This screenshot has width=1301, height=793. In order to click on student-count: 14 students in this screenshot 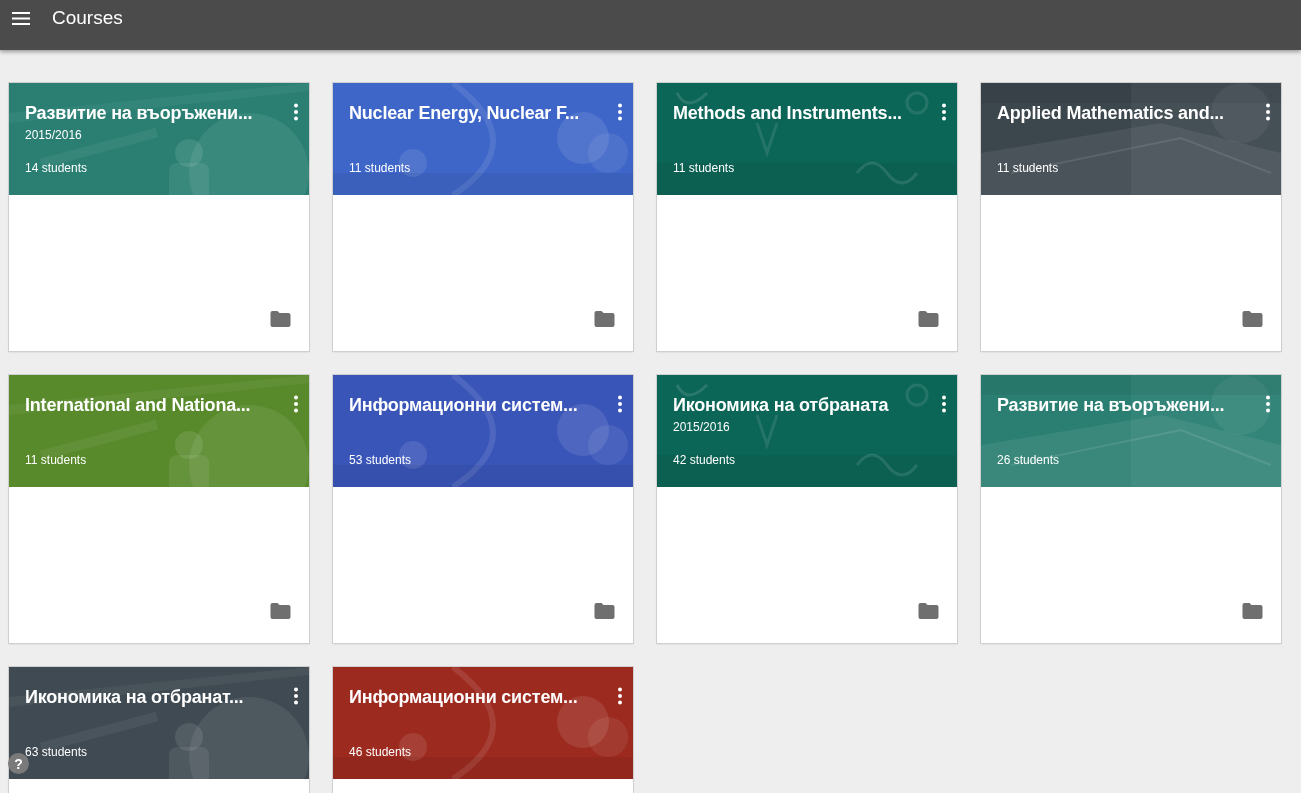, I will do `click(56, 168)`.